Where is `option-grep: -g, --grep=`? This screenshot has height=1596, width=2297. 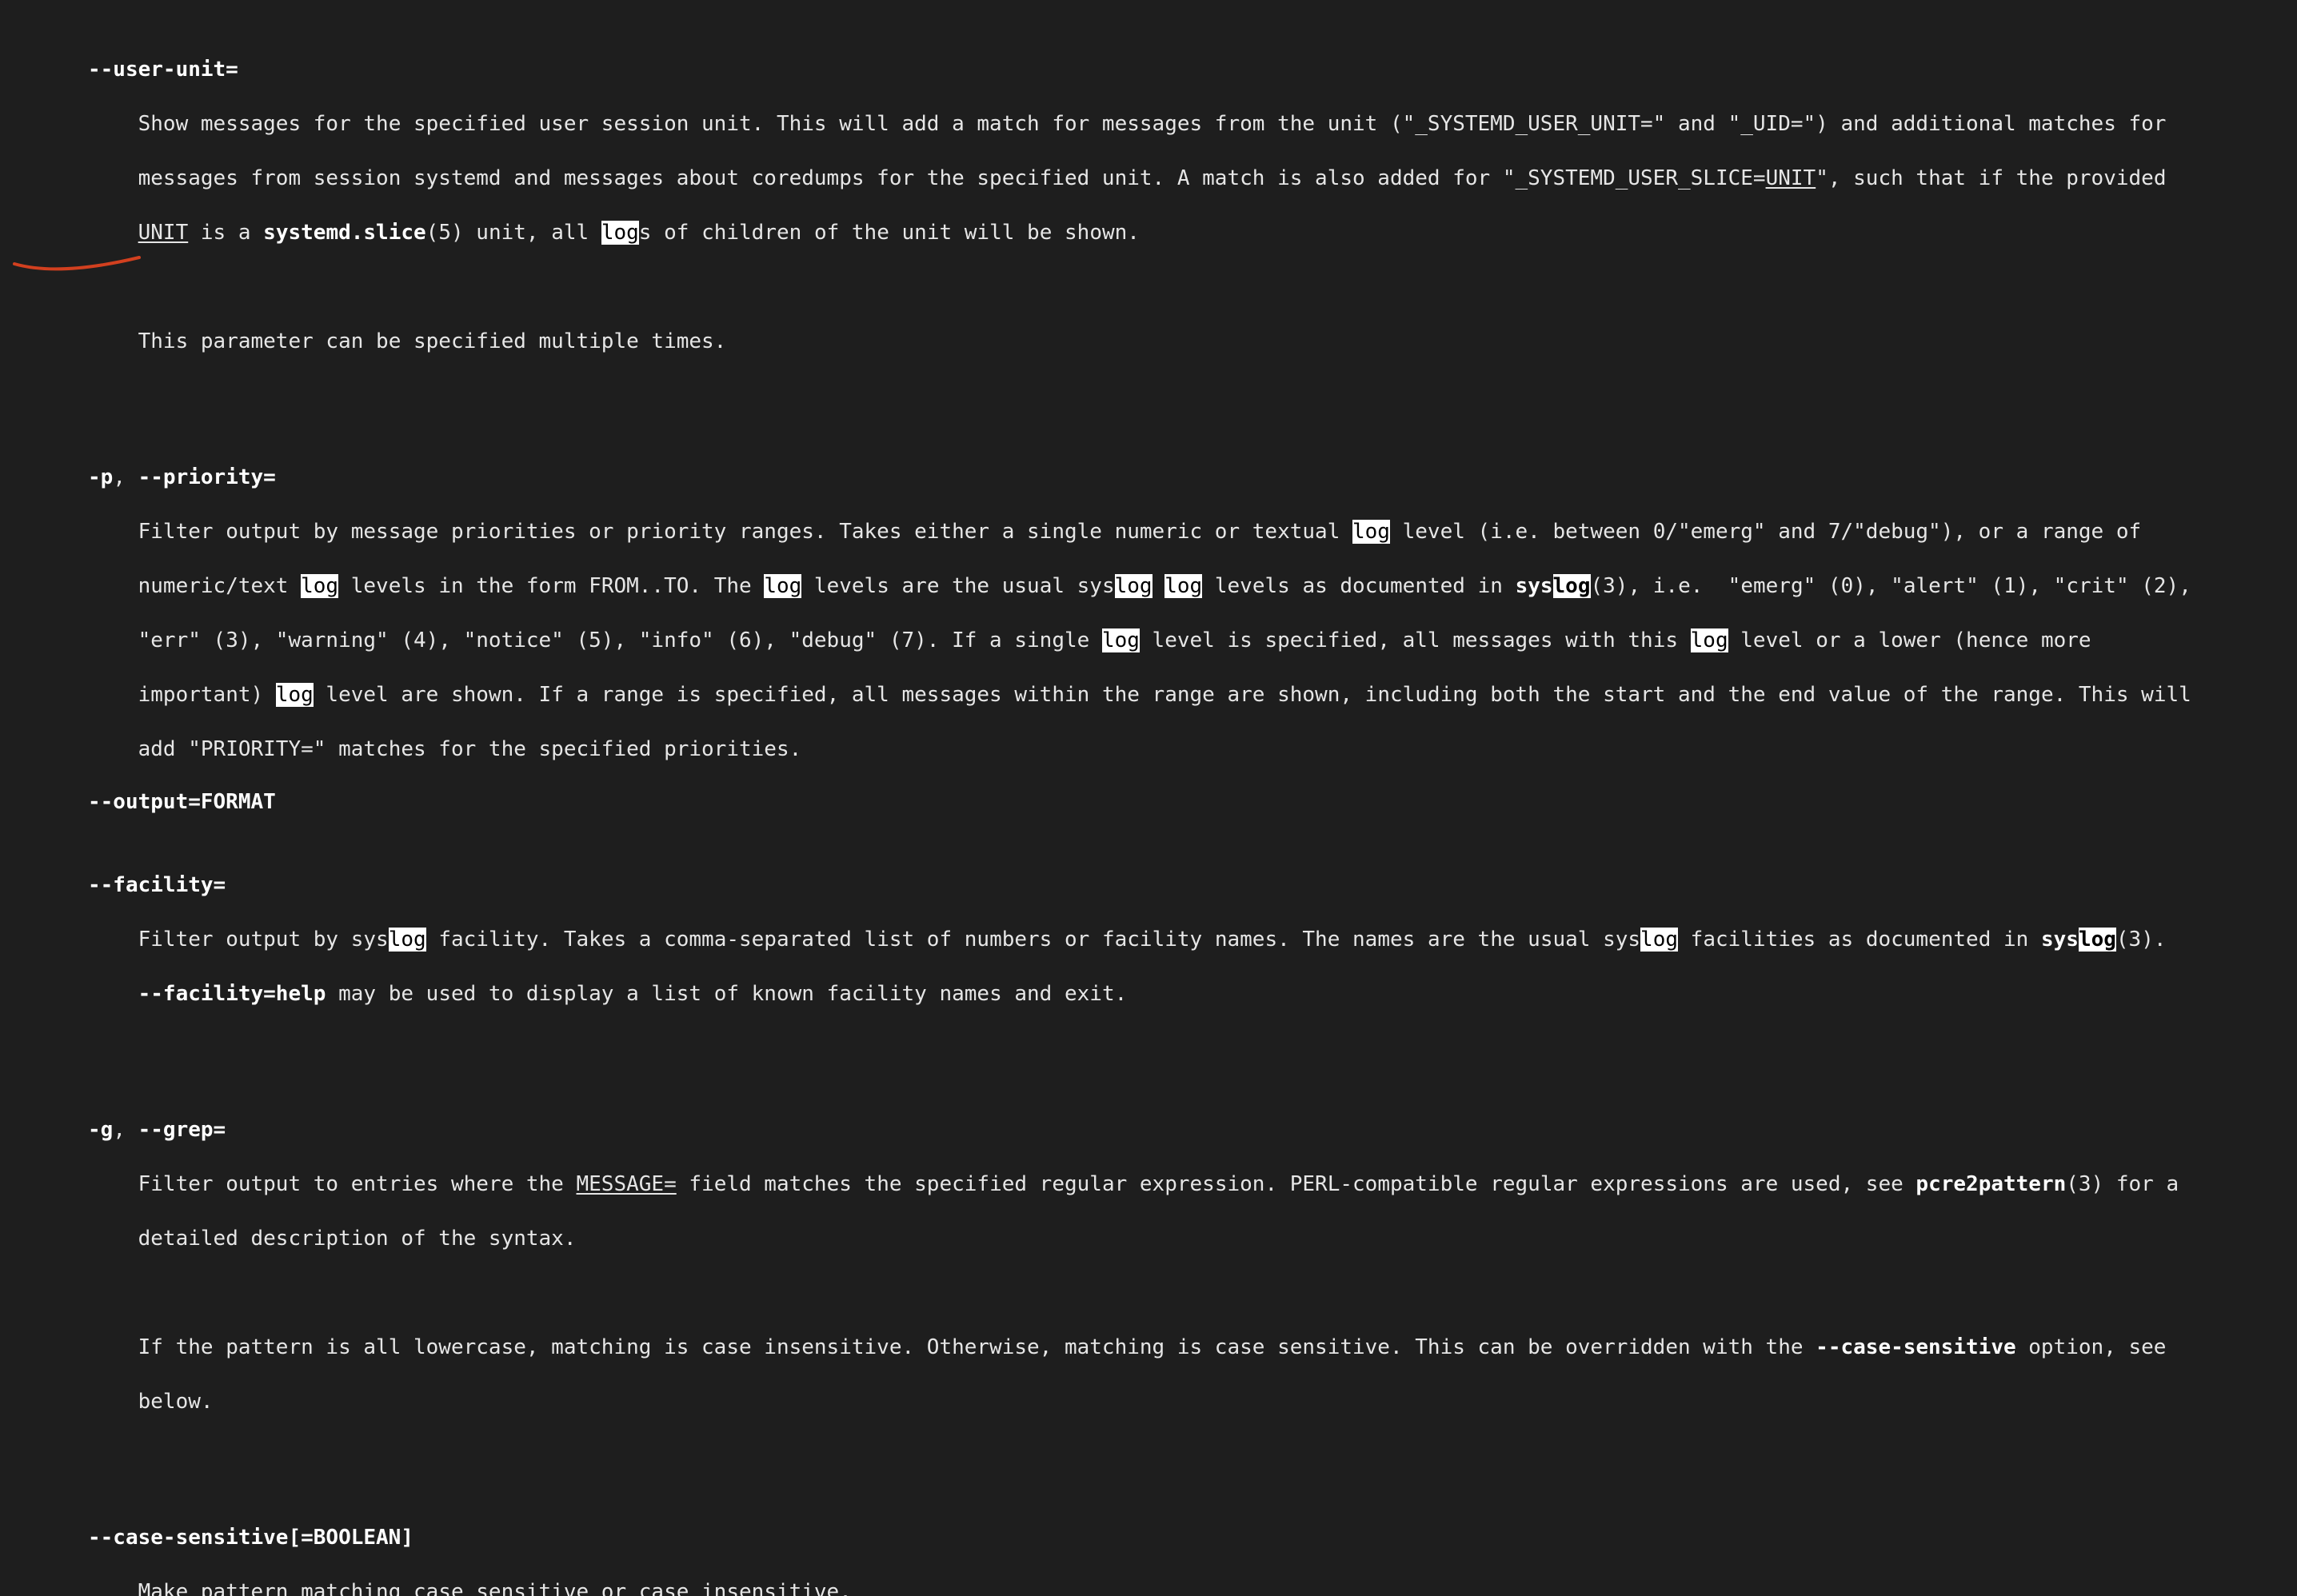
option-grep: -g, --grep= is located at coordinates (157, 1130).